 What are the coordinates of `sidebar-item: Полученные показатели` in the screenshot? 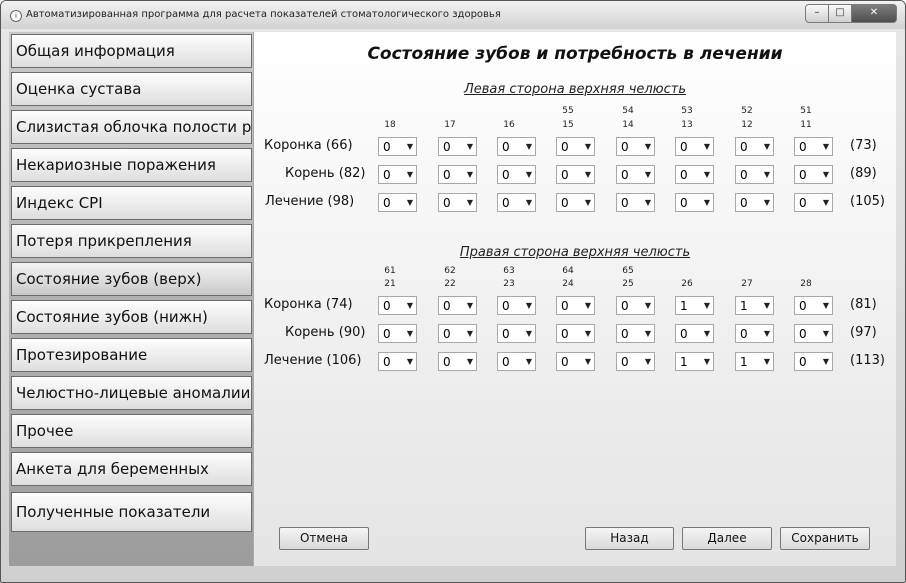 It's located at (131, 512).